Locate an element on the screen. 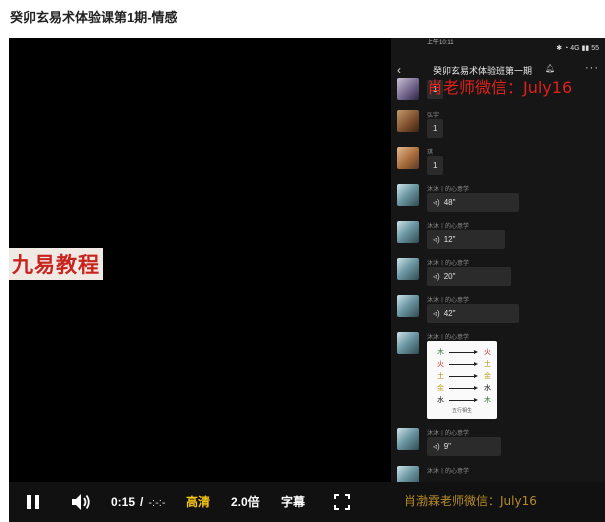  voice-message: ◃) 48" is located at coordinates (473, 202).